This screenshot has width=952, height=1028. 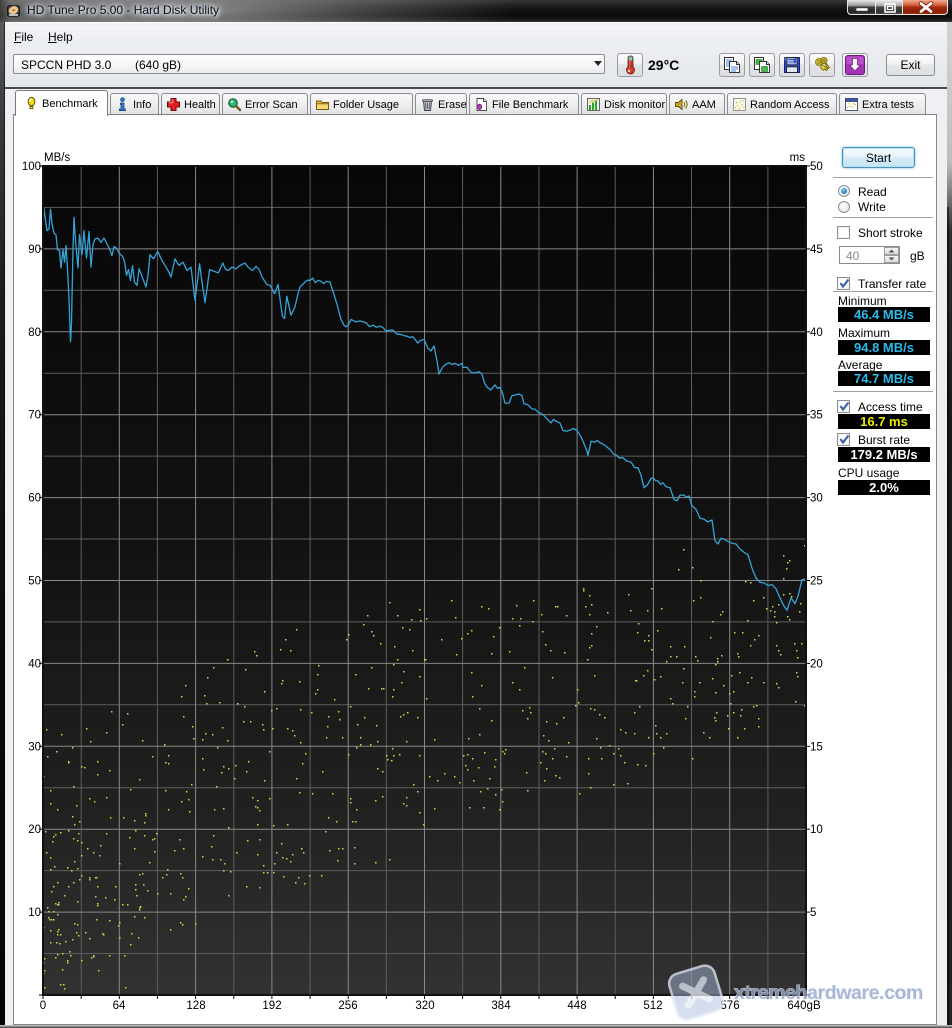 I want to click on svg-text: ms, so click(x=798, y=158).